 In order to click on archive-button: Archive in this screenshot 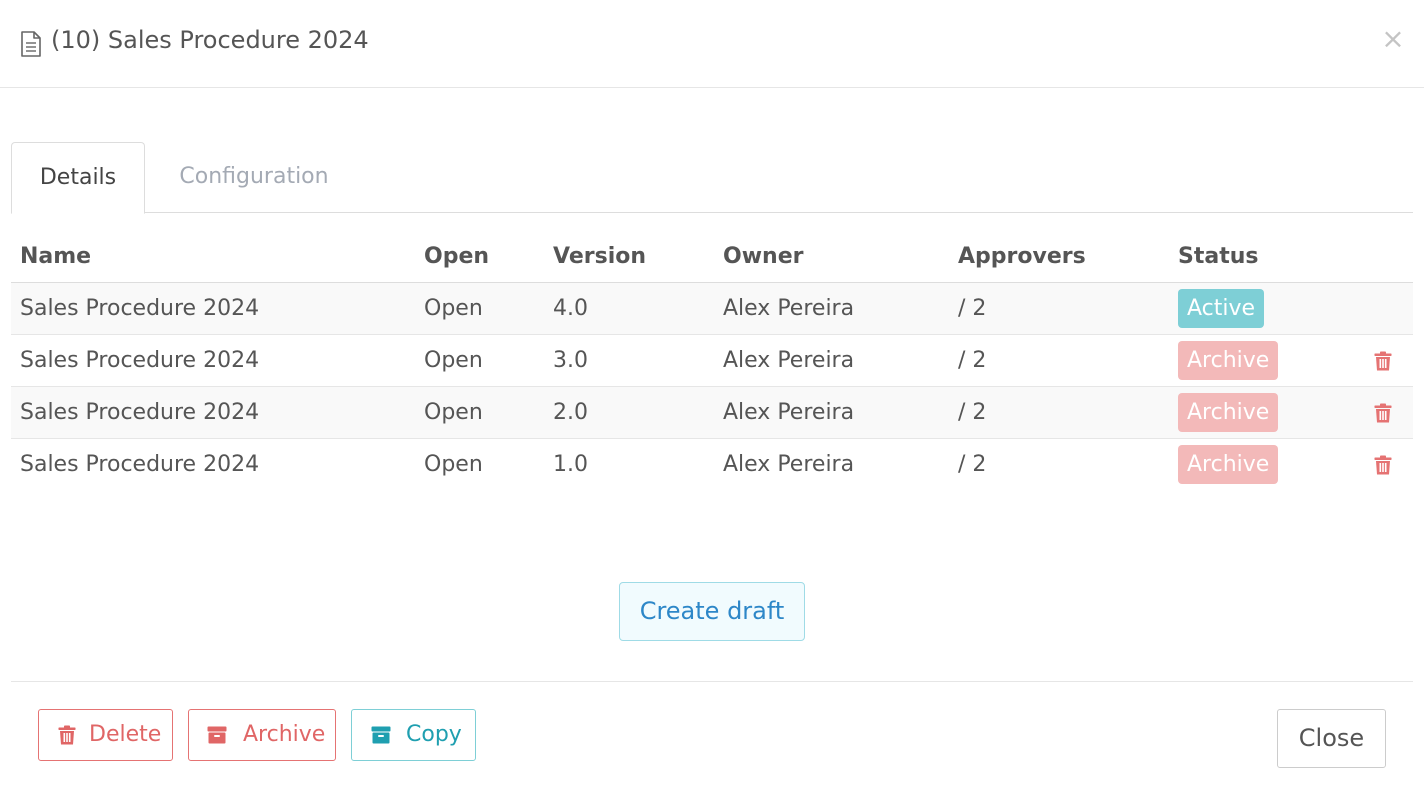, I will do `click(262, 735)`.